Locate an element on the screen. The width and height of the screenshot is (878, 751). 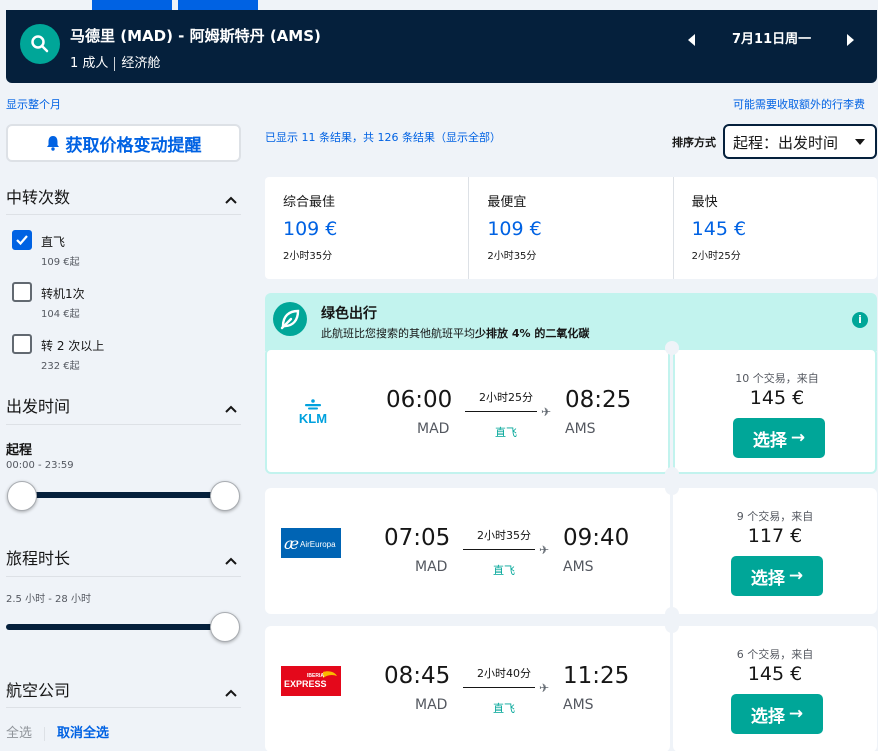
stops-option-price: 232 €起 is located at coordinates (60, 366).